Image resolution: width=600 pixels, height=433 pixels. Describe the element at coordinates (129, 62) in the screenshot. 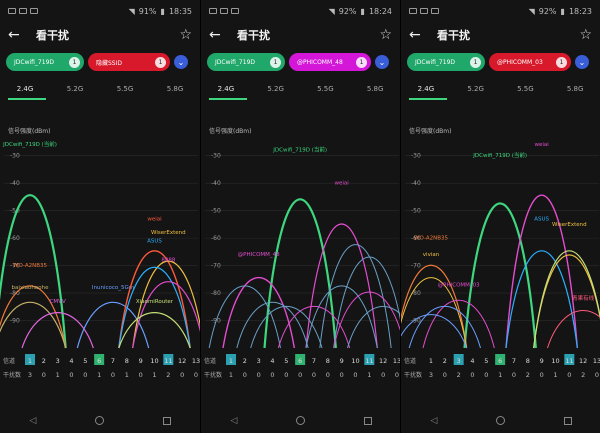

I see `network-chip: 隐藏SSID 1` at that location.